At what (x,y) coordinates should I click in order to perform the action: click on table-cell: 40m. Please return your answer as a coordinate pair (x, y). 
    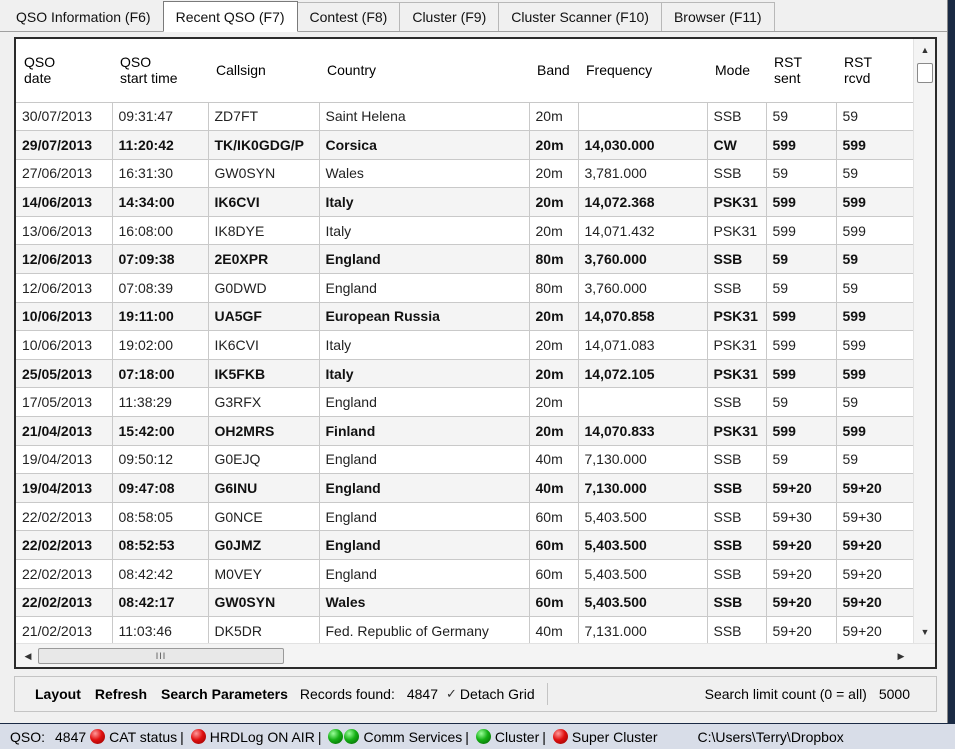
    Looking at the image, I should click on (554, 629).